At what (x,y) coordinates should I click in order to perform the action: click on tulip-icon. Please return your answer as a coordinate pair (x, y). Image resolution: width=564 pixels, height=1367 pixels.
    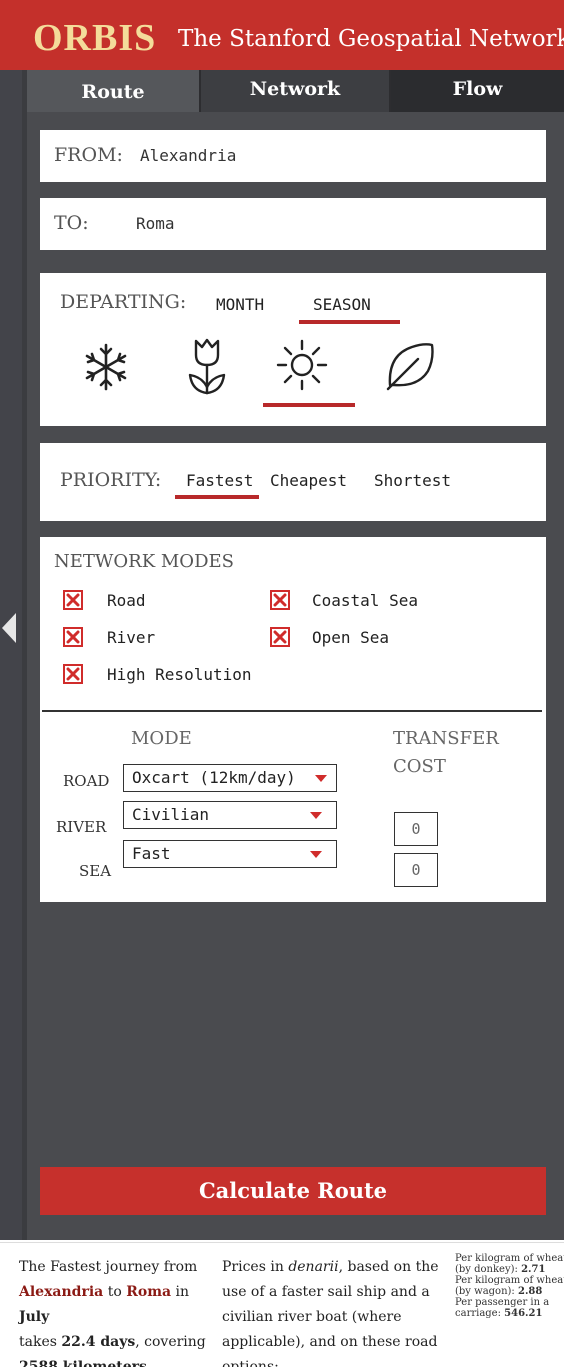
    Looking at the image, I should click on (207, 366).